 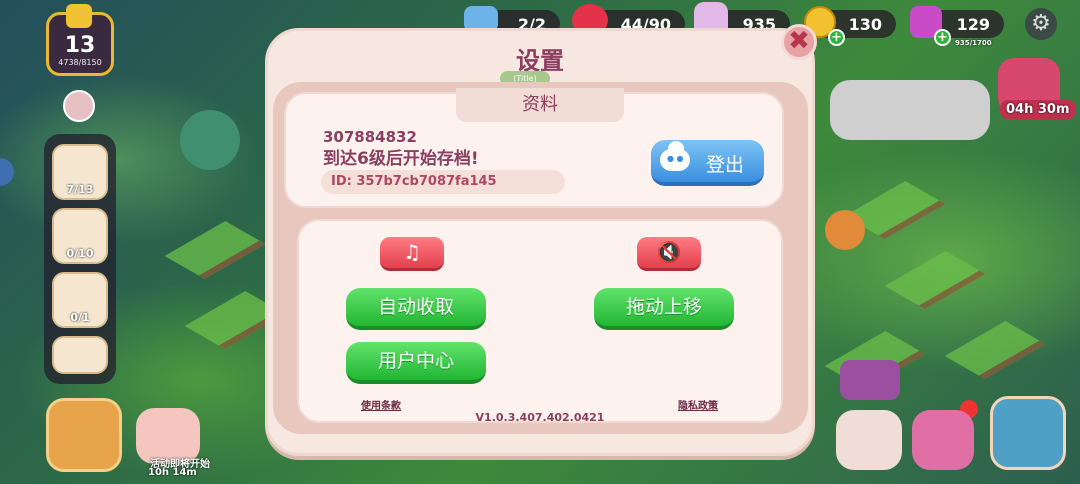 I want to click on order-count: 7/13, so click(x=80, y=189).